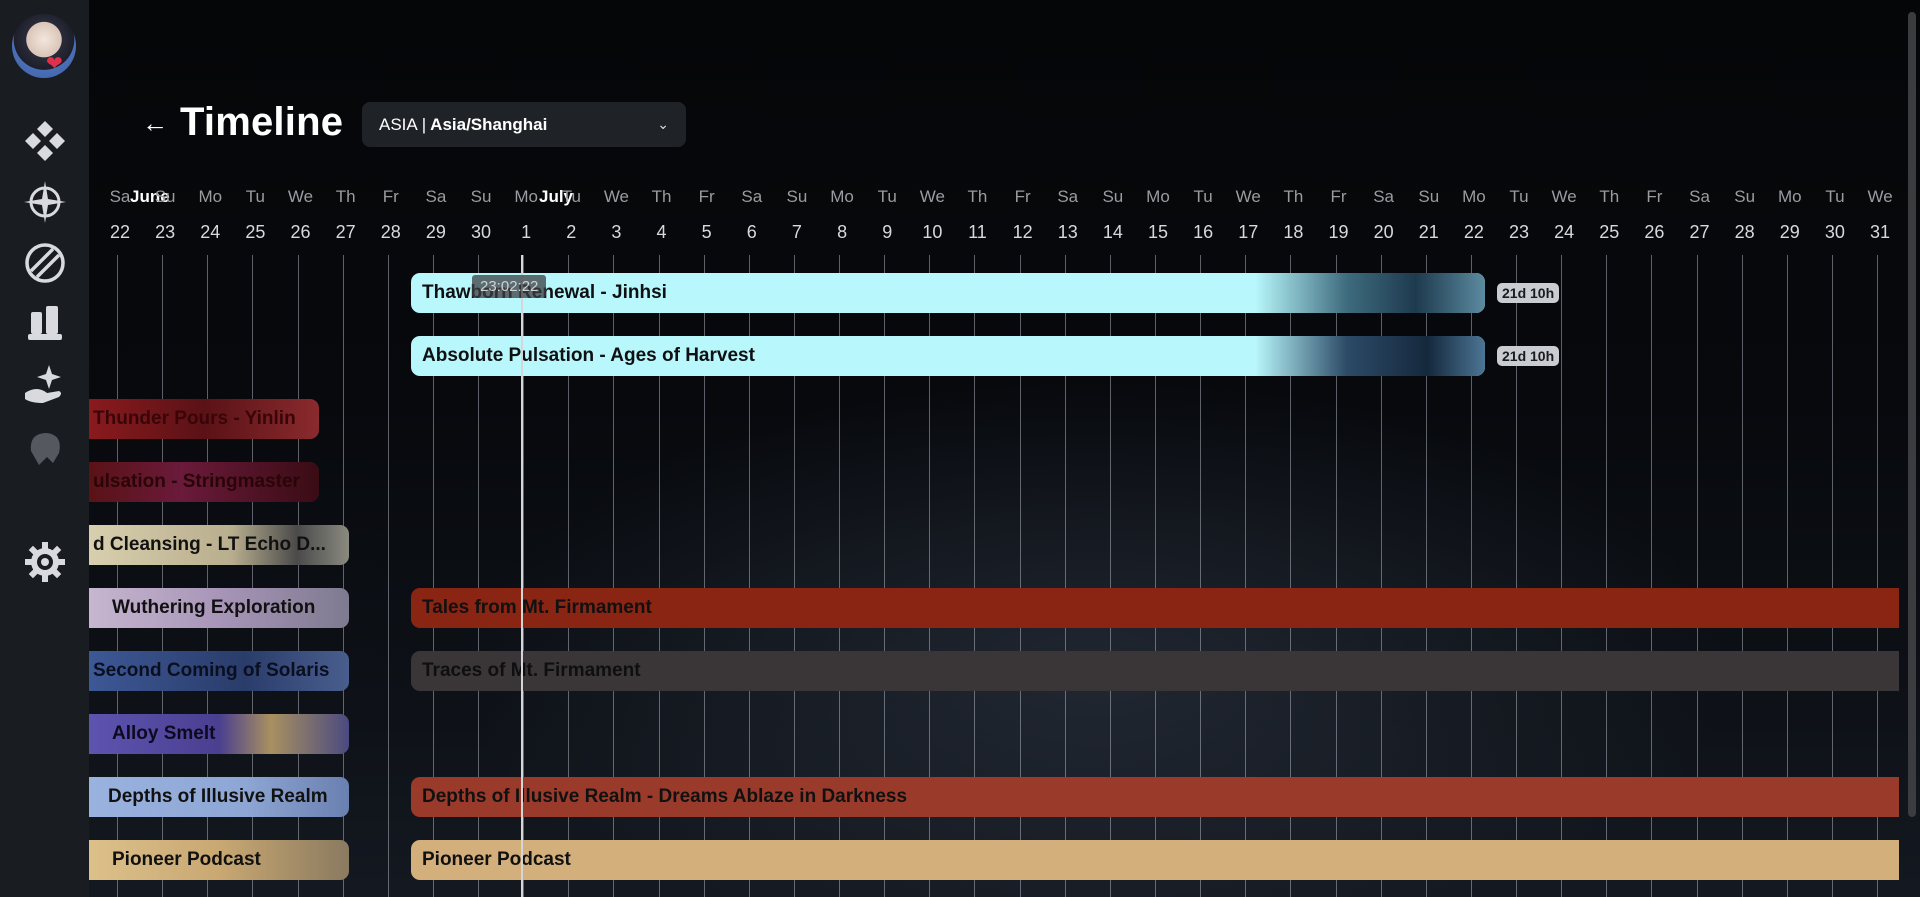  I want to click on day-of-month-label: 29, so click(435, 232).